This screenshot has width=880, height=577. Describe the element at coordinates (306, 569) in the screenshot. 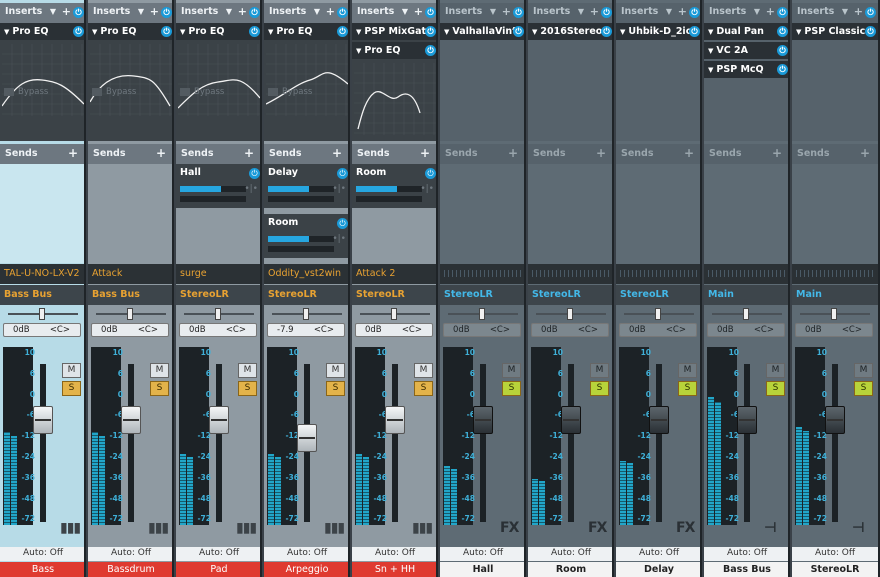

I see `channel-name: Arpeggio` at that location.